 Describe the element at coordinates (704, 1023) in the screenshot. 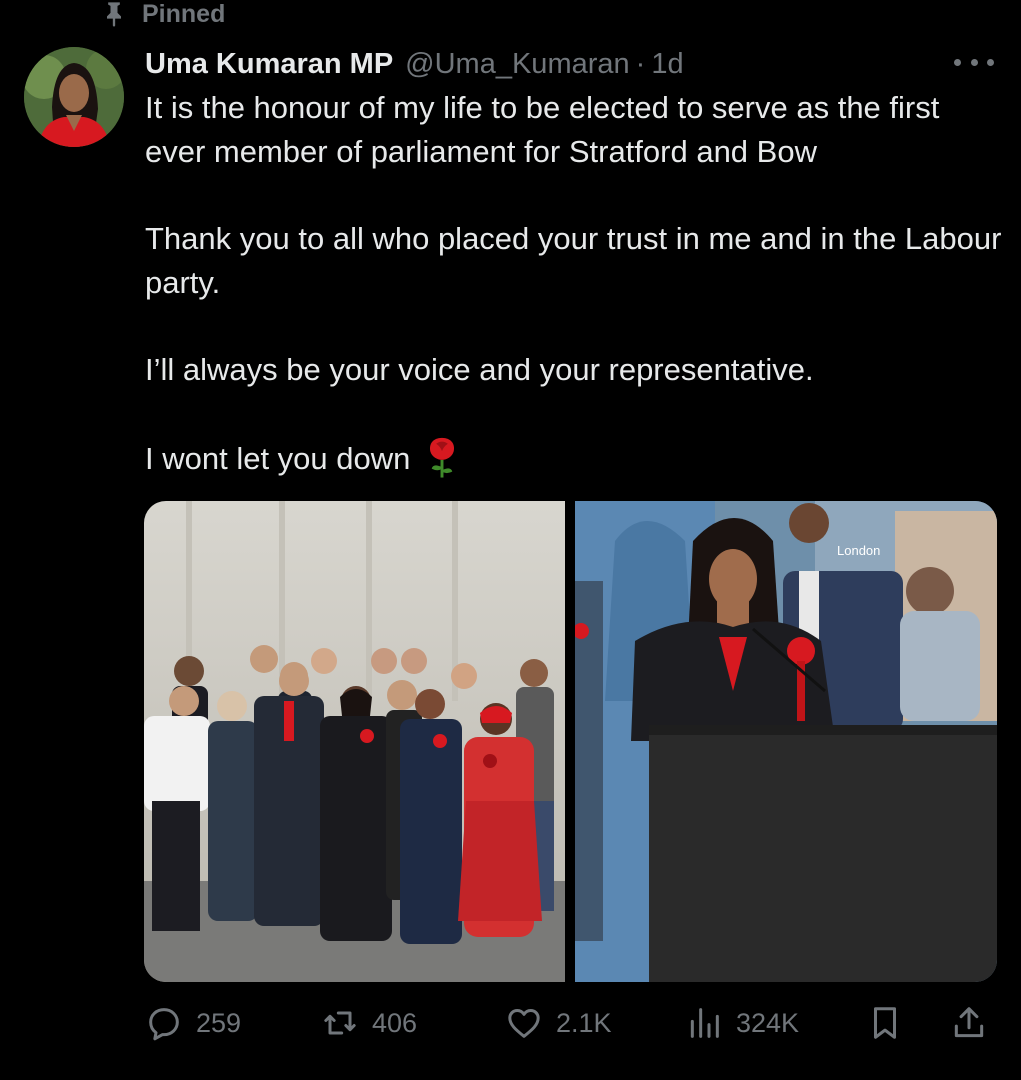

I see `views-icon` at that location.